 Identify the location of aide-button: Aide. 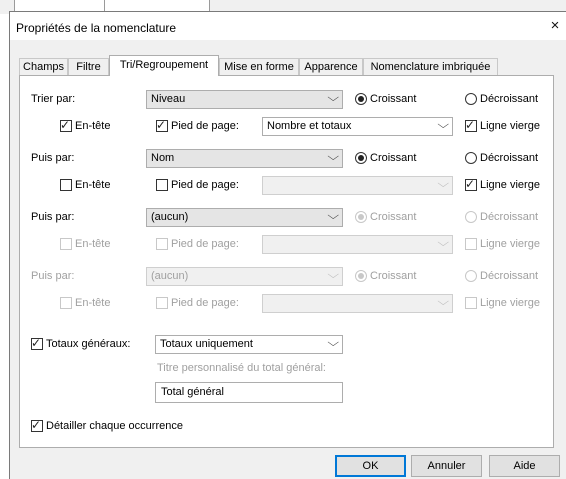
(524, 466).